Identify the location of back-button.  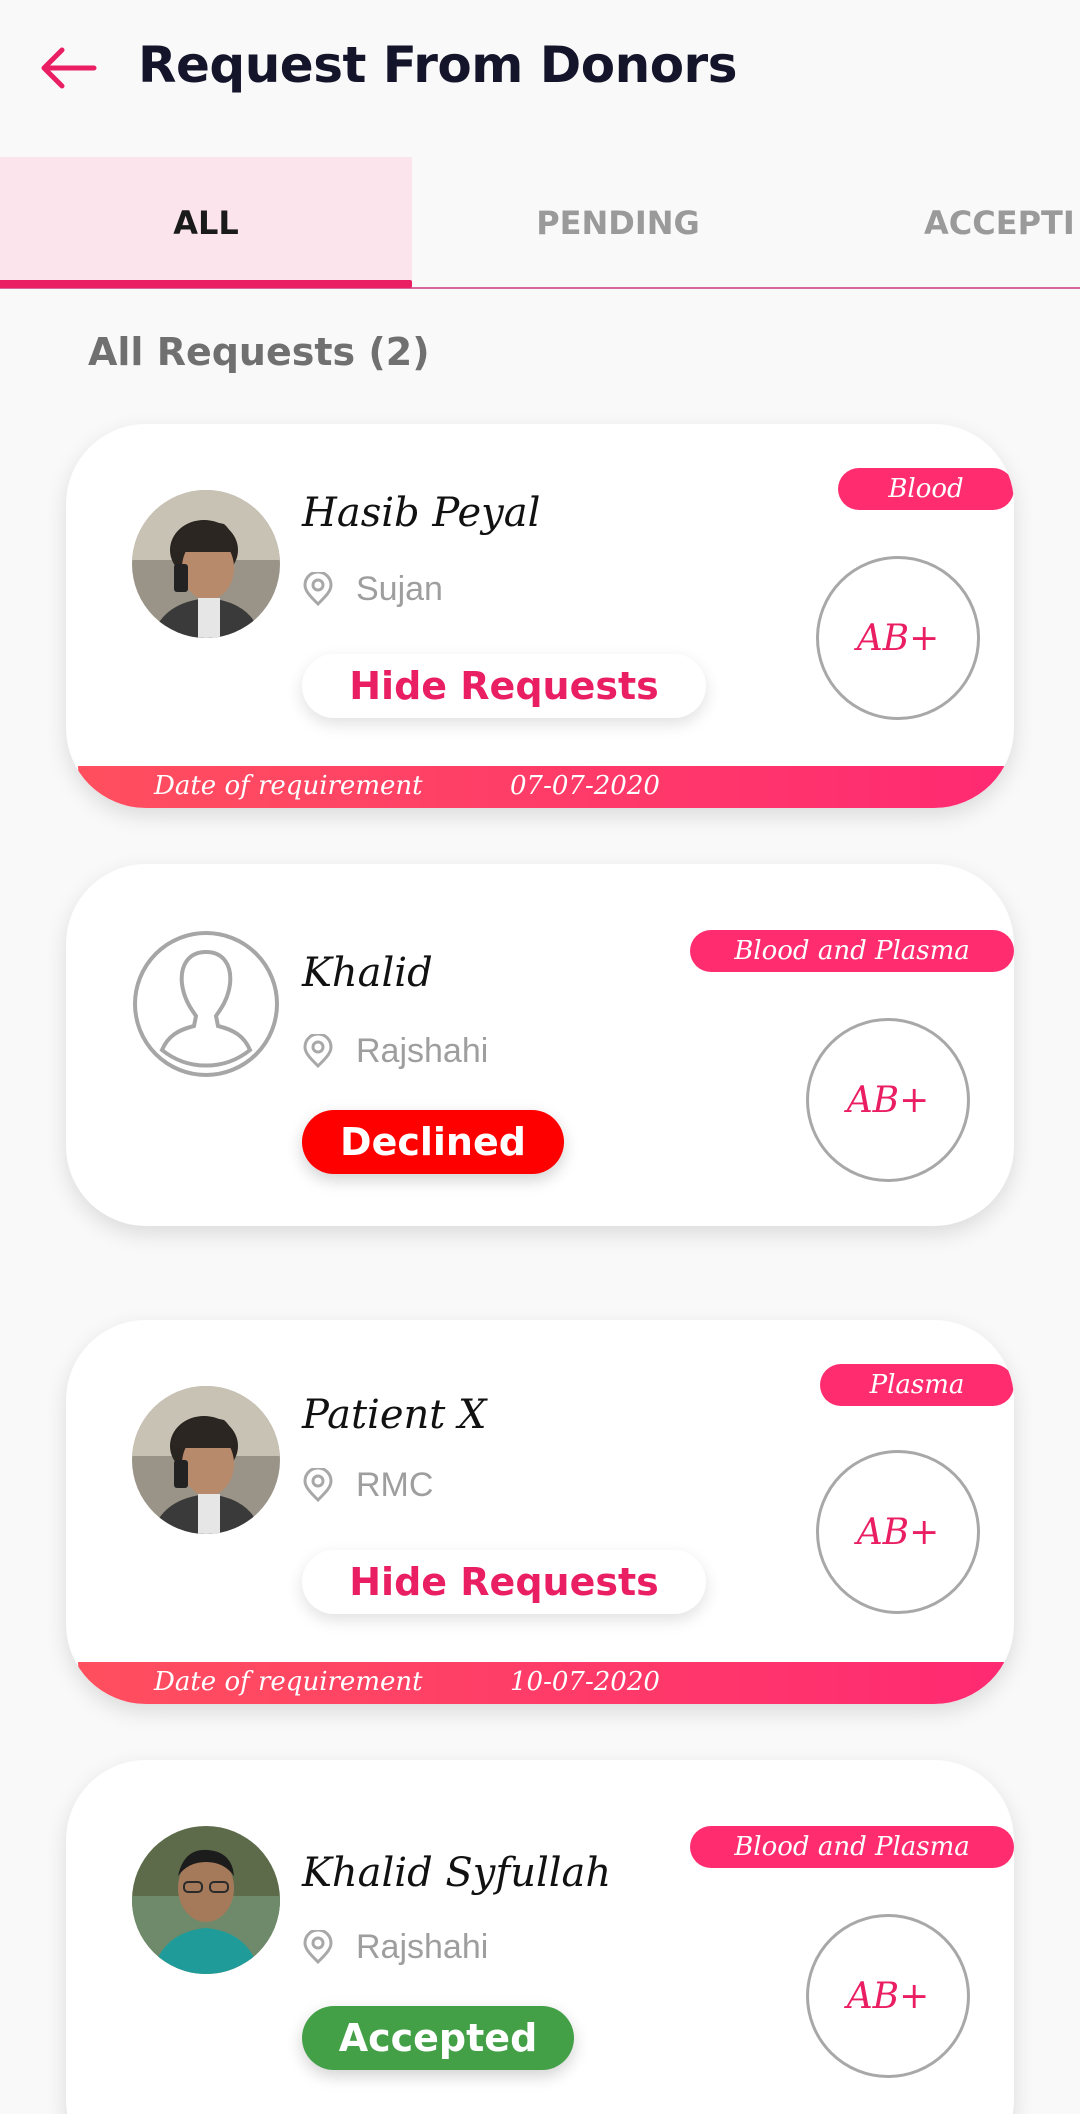
(68, 68).